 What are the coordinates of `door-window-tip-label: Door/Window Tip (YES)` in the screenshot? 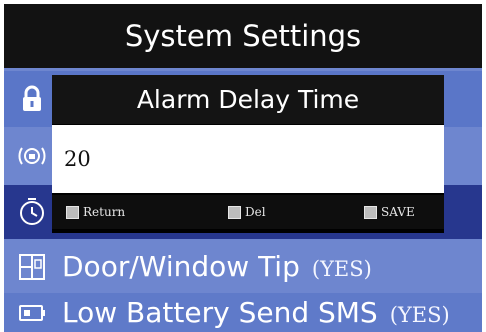 It's located at (217, 266).